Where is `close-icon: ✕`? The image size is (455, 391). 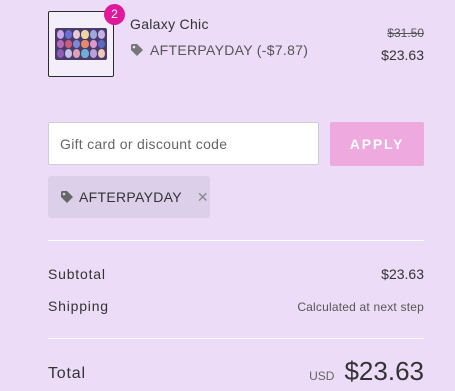
close-icon: ✕ is located at coordinates (203, 197).